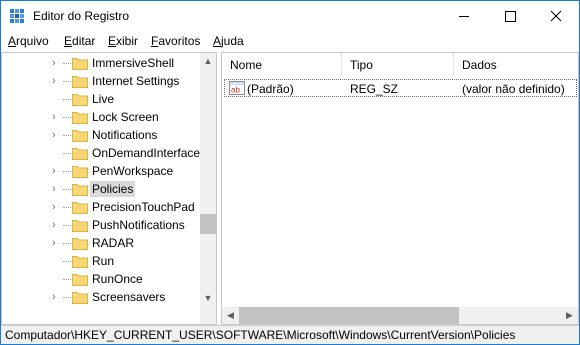 Image resolution: width=580 pixels, height=345 pixels. I want to click on svg-text: ab, so click(235, 90).